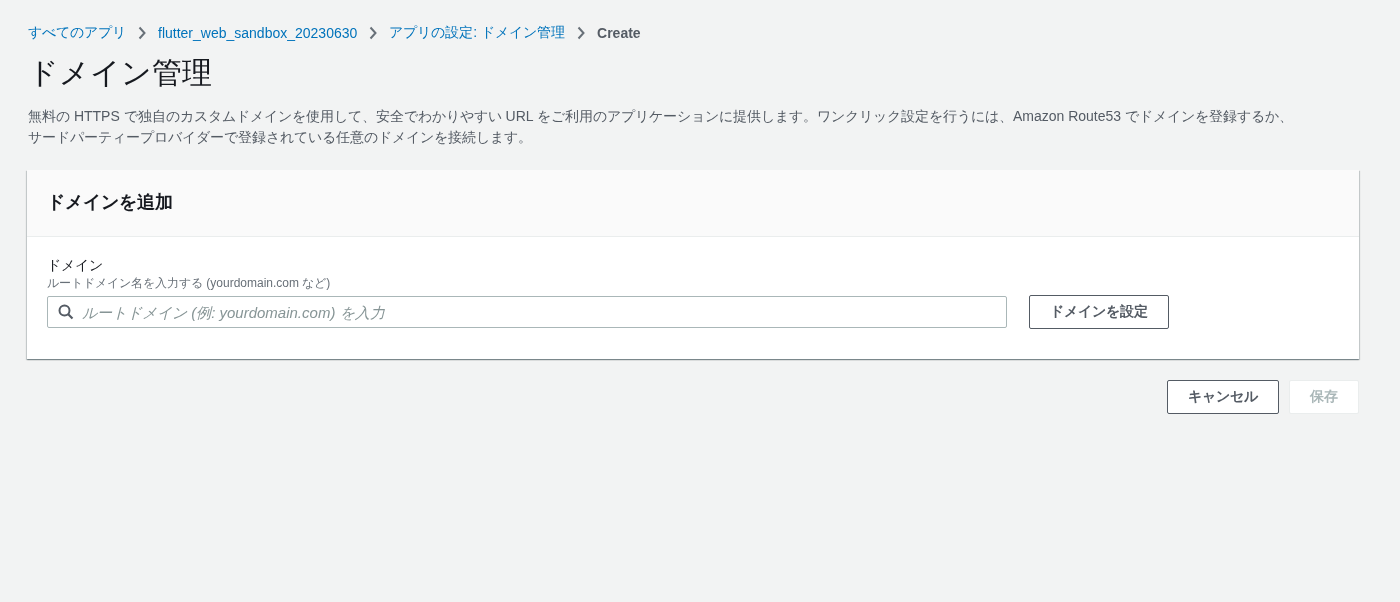  Describe the element at coordinates (75, 265) in the screenshot. I see `field-label: ドメイン` at that location.